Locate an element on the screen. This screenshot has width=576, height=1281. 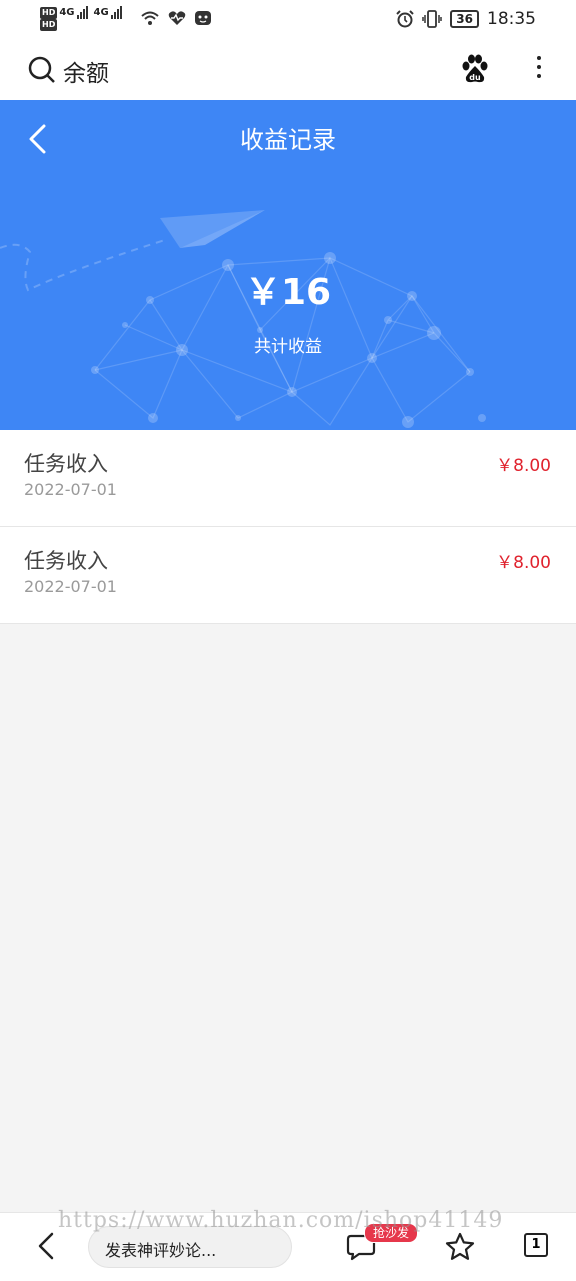
browser-toolbar: 余额 du is located at coordinates (288, 69).